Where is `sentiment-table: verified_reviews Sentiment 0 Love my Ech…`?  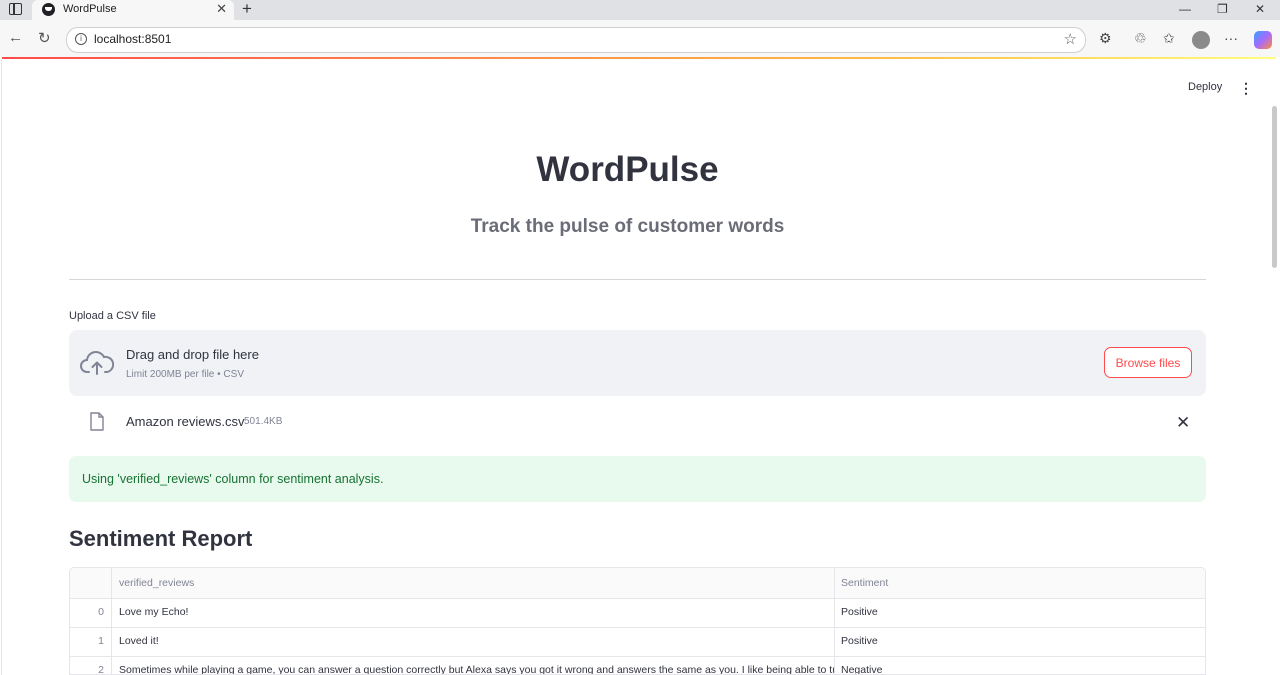 sentiment-table: verified_reviews Sentiment 0 Love my Ech… is located at coordinates (637, 621).